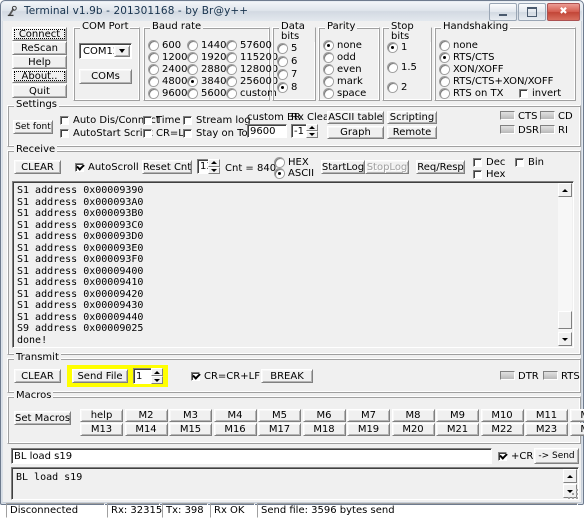 The height and width of the screenshot is (518, 584). What do you see at coordinates (279, 429) in the screenshot?
I see `macro-button-m17: M17` at bounding box center [279, 429].